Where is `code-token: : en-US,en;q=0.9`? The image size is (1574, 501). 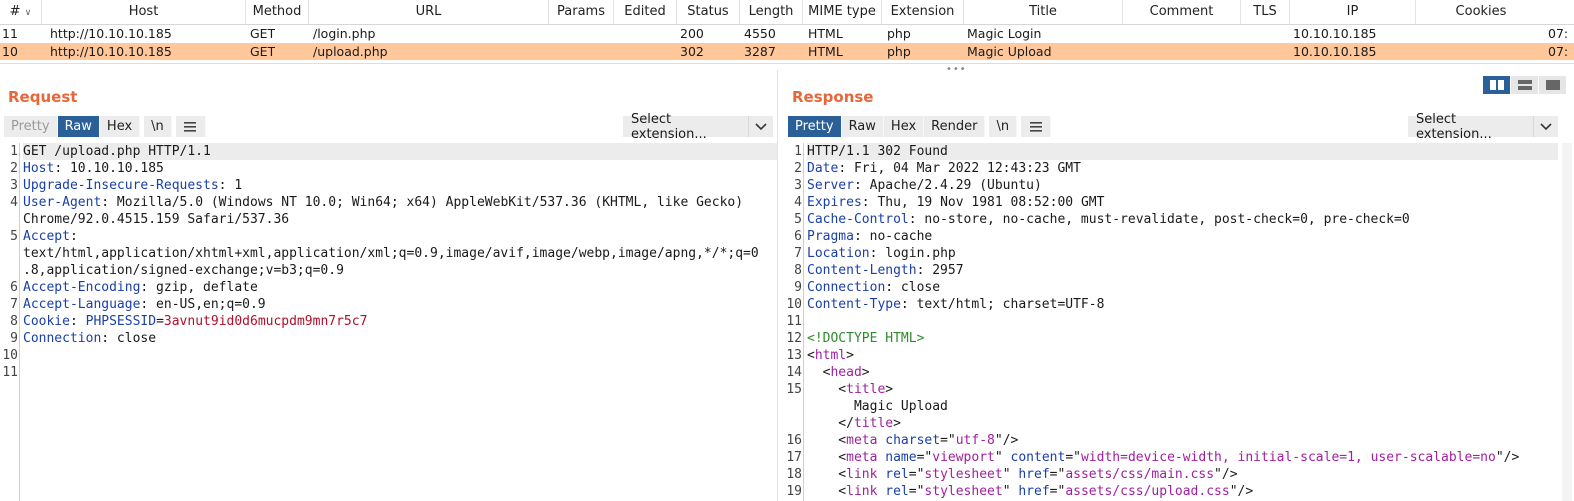
code-token: : en-US,en;q=0.9 is located at coordinates (203, 304).